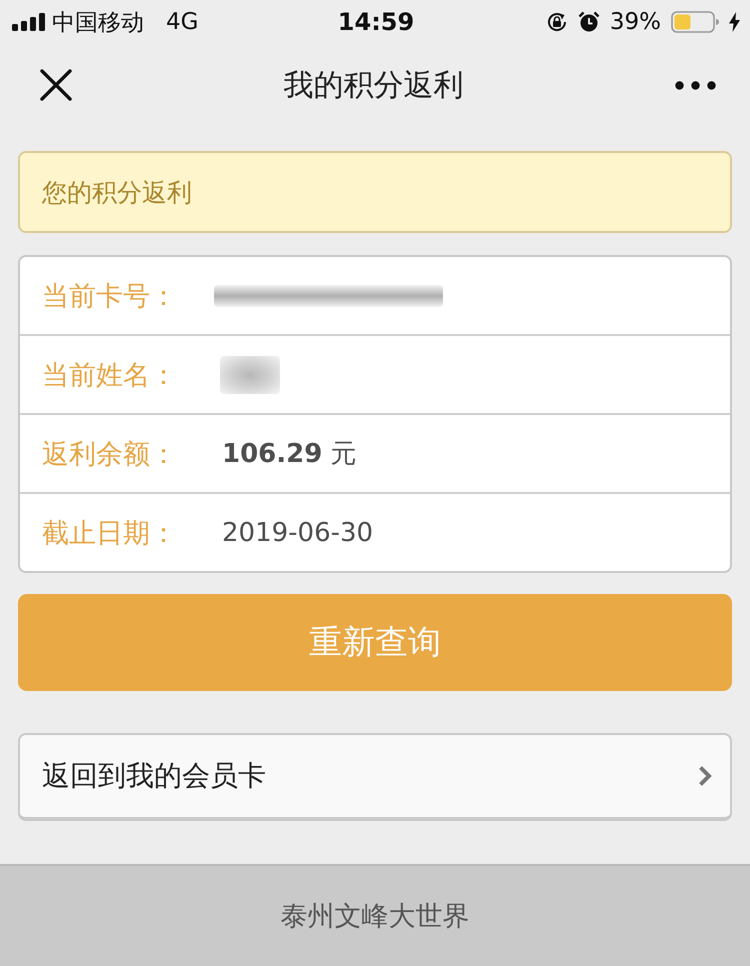 This screenshot has width=750, height=966. I want to click on field-label: 当前卡号：, so click(110, 297).